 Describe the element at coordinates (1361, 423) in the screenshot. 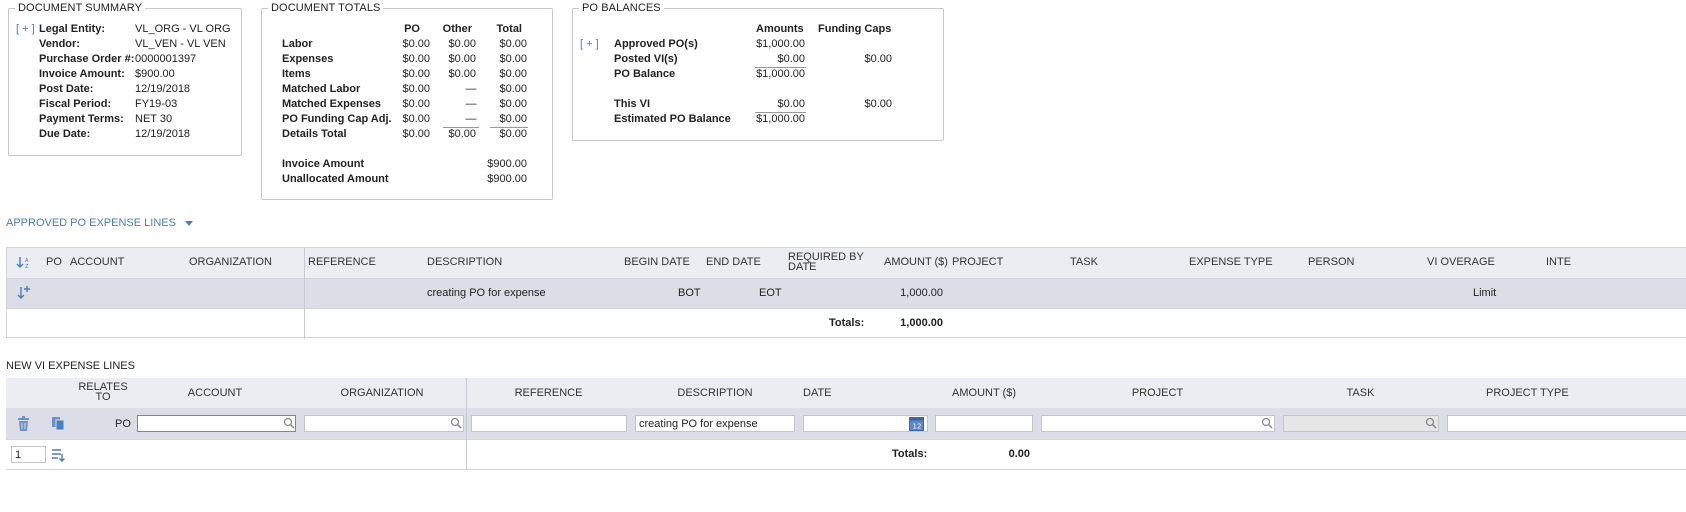

I see `task-field` at that location.